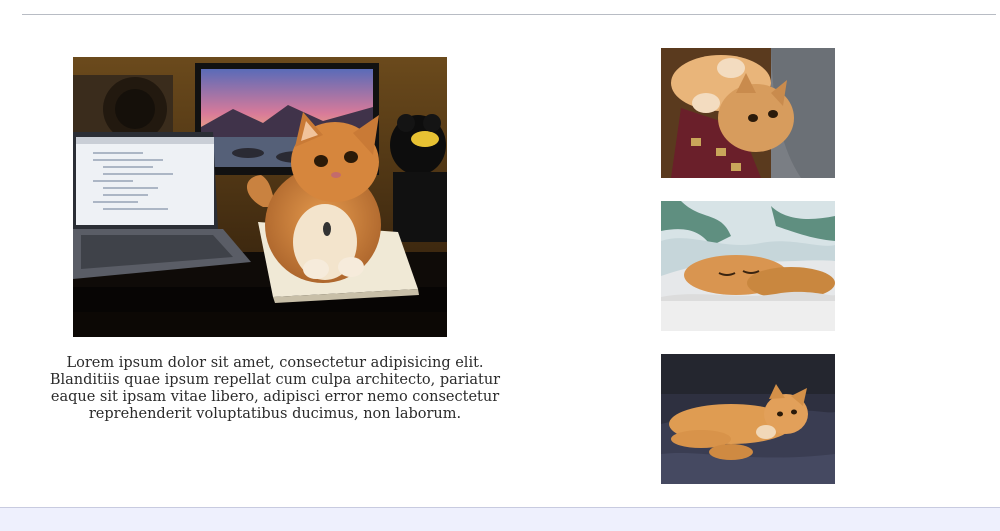  Describe the element at coordinates (748, 419) in the screenshot. I see `thumbnail-cat-on-couch` at that location.